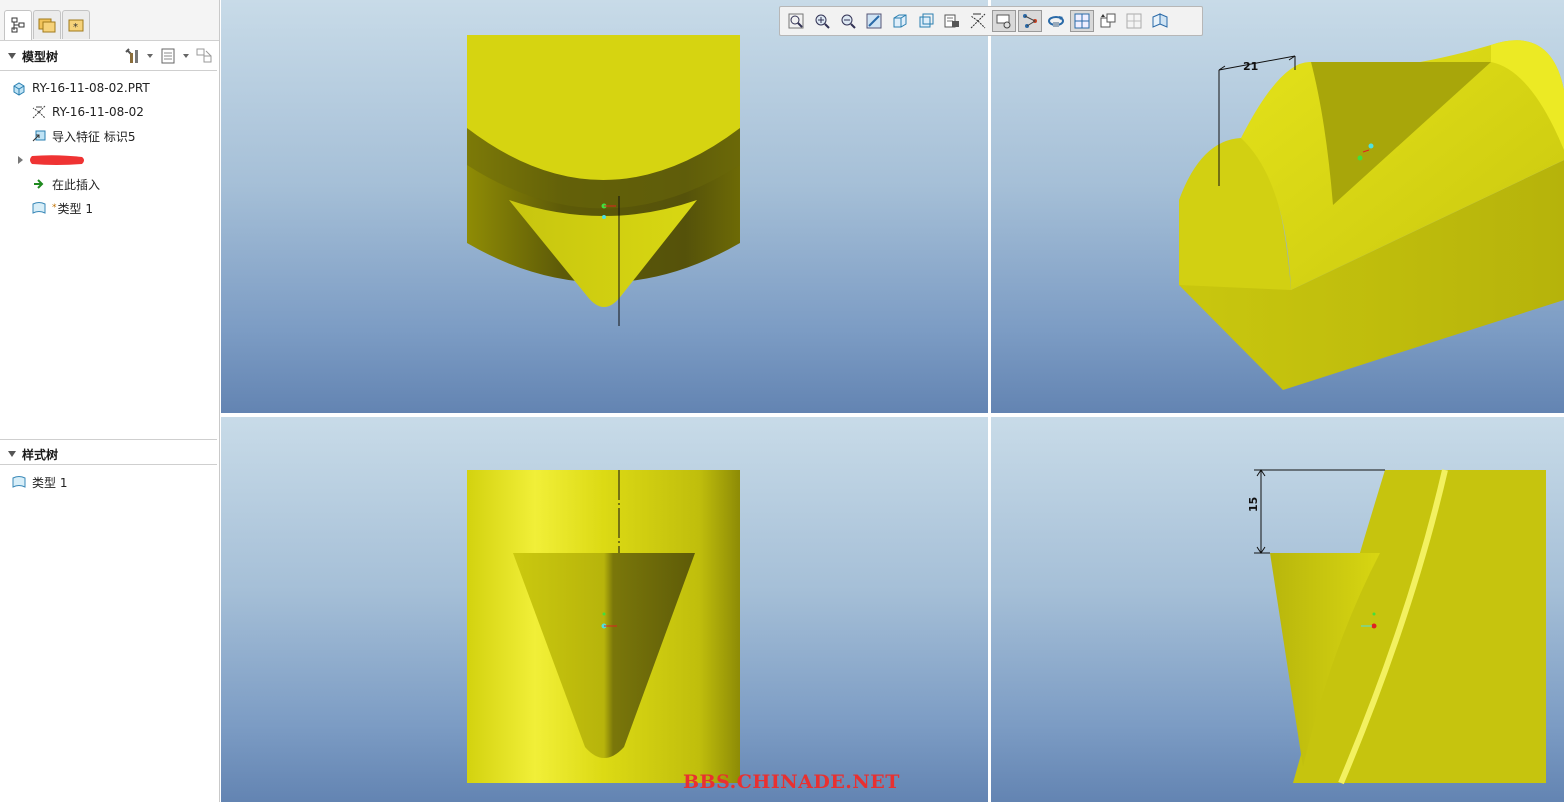 The image size is (1564, 802). What do you see at coordinates (98, 112) in the screenshot?
I see `tree-item-label: RY-16-11-08-02` at bounding box center [98, 112].